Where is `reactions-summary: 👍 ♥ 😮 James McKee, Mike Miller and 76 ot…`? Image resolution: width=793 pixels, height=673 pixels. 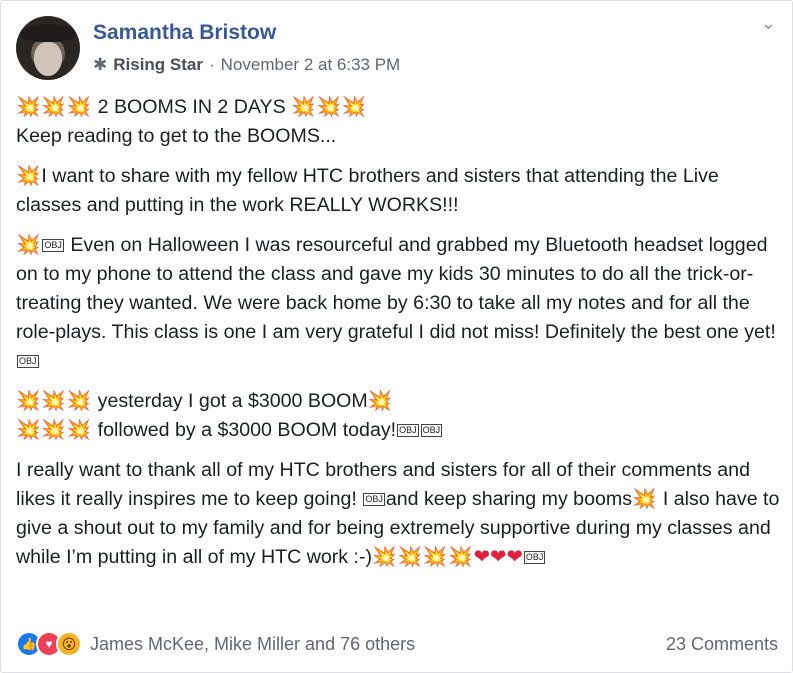 reactions-summary: 👍 ♥ 😮 James McKee, Mike Miller and 76 ot… is located at coordinates (215, 644).